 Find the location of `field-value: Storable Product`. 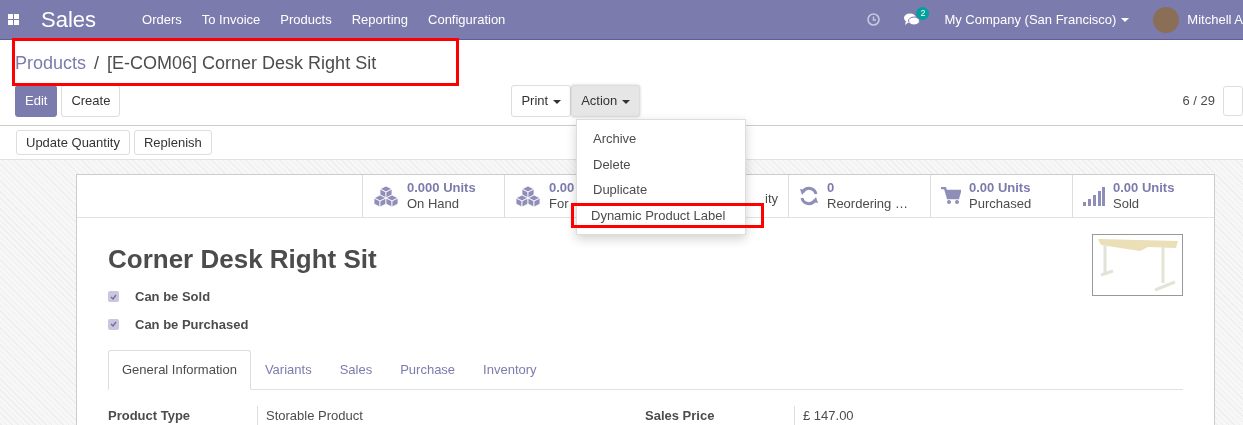

field-value: Storable Product is located at coordinates (314, 415).